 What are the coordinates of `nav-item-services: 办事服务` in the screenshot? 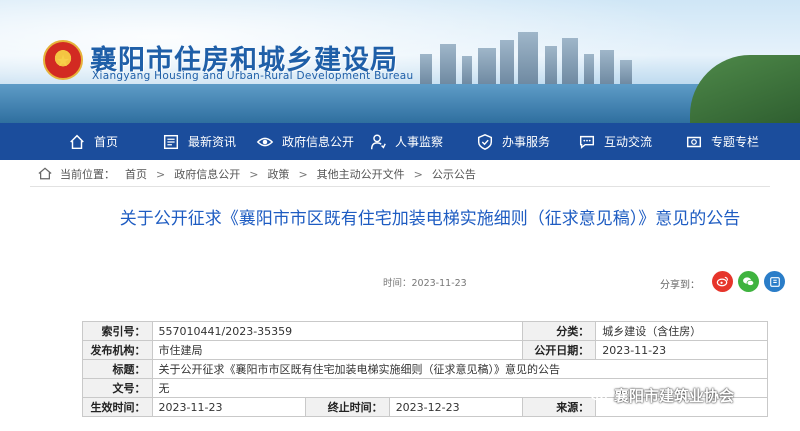 It's located at (512, 141).